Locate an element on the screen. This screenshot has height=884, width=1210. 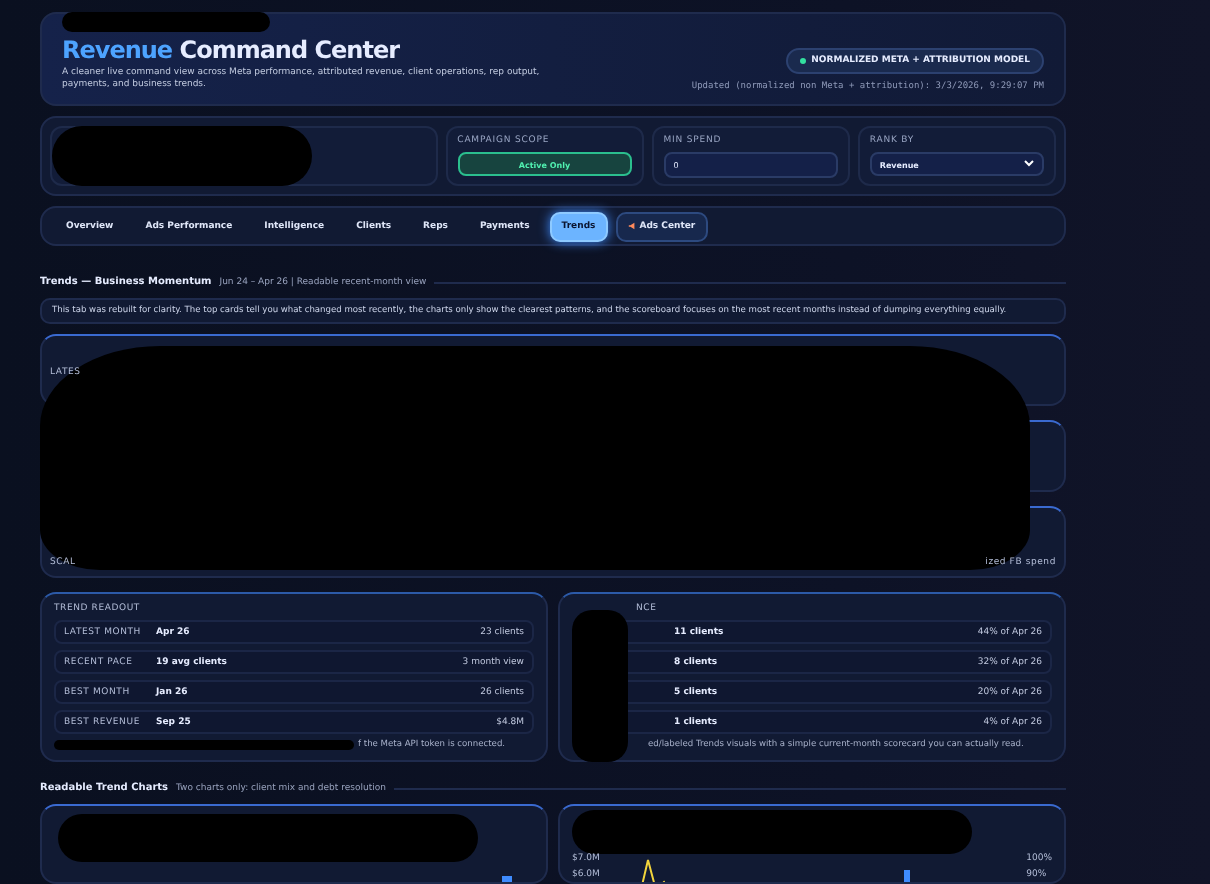
chevron-icon is located at coordinates (1028, 164).